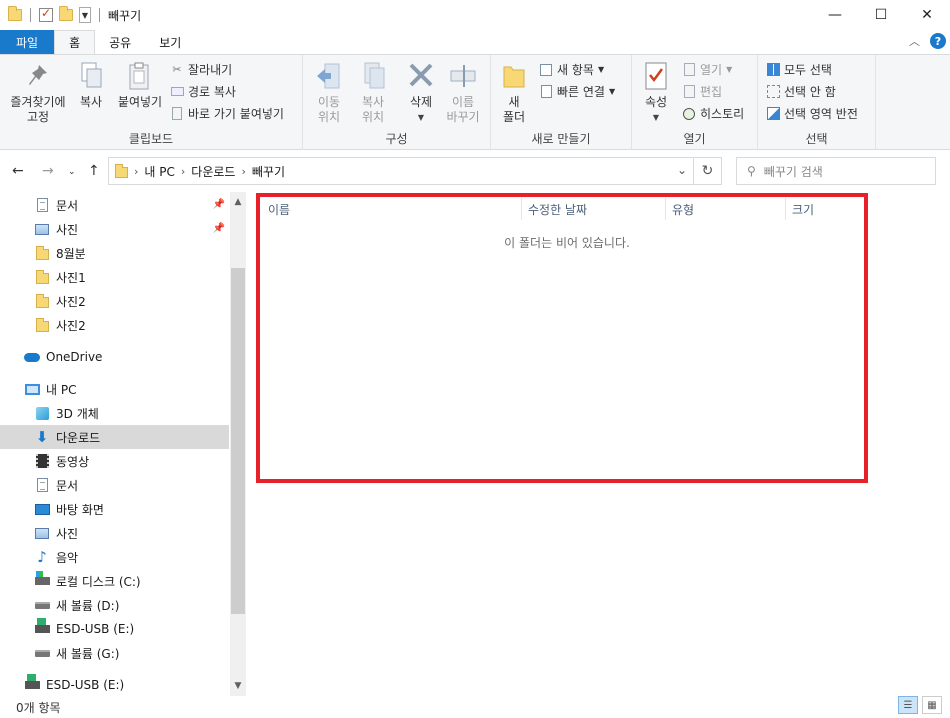  Describe the element at coordinates (114, 485) in the screenshot. I see `nav-item-documents: 문서` at that location.